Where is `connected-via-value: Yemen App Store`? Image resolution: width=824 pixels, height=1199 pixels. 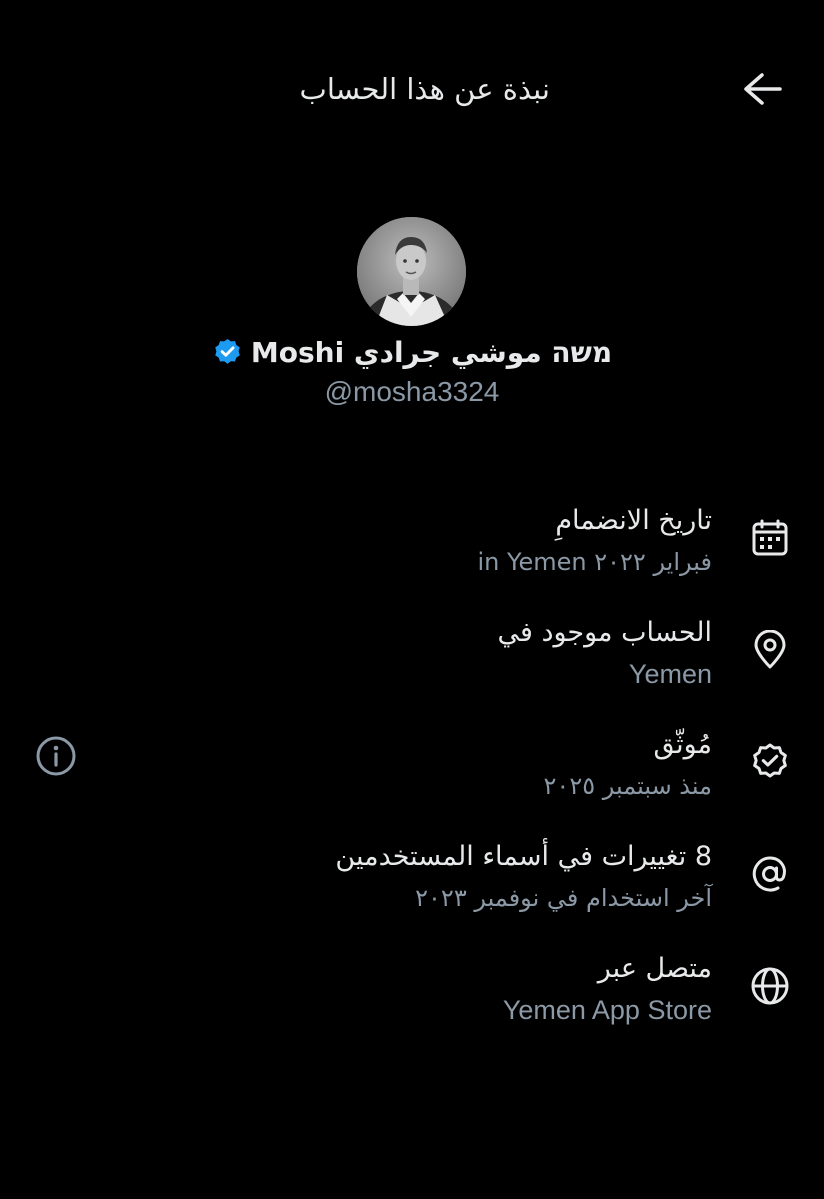
connected-via-value: Yemen App Store is located at coordinates (607, 1010).